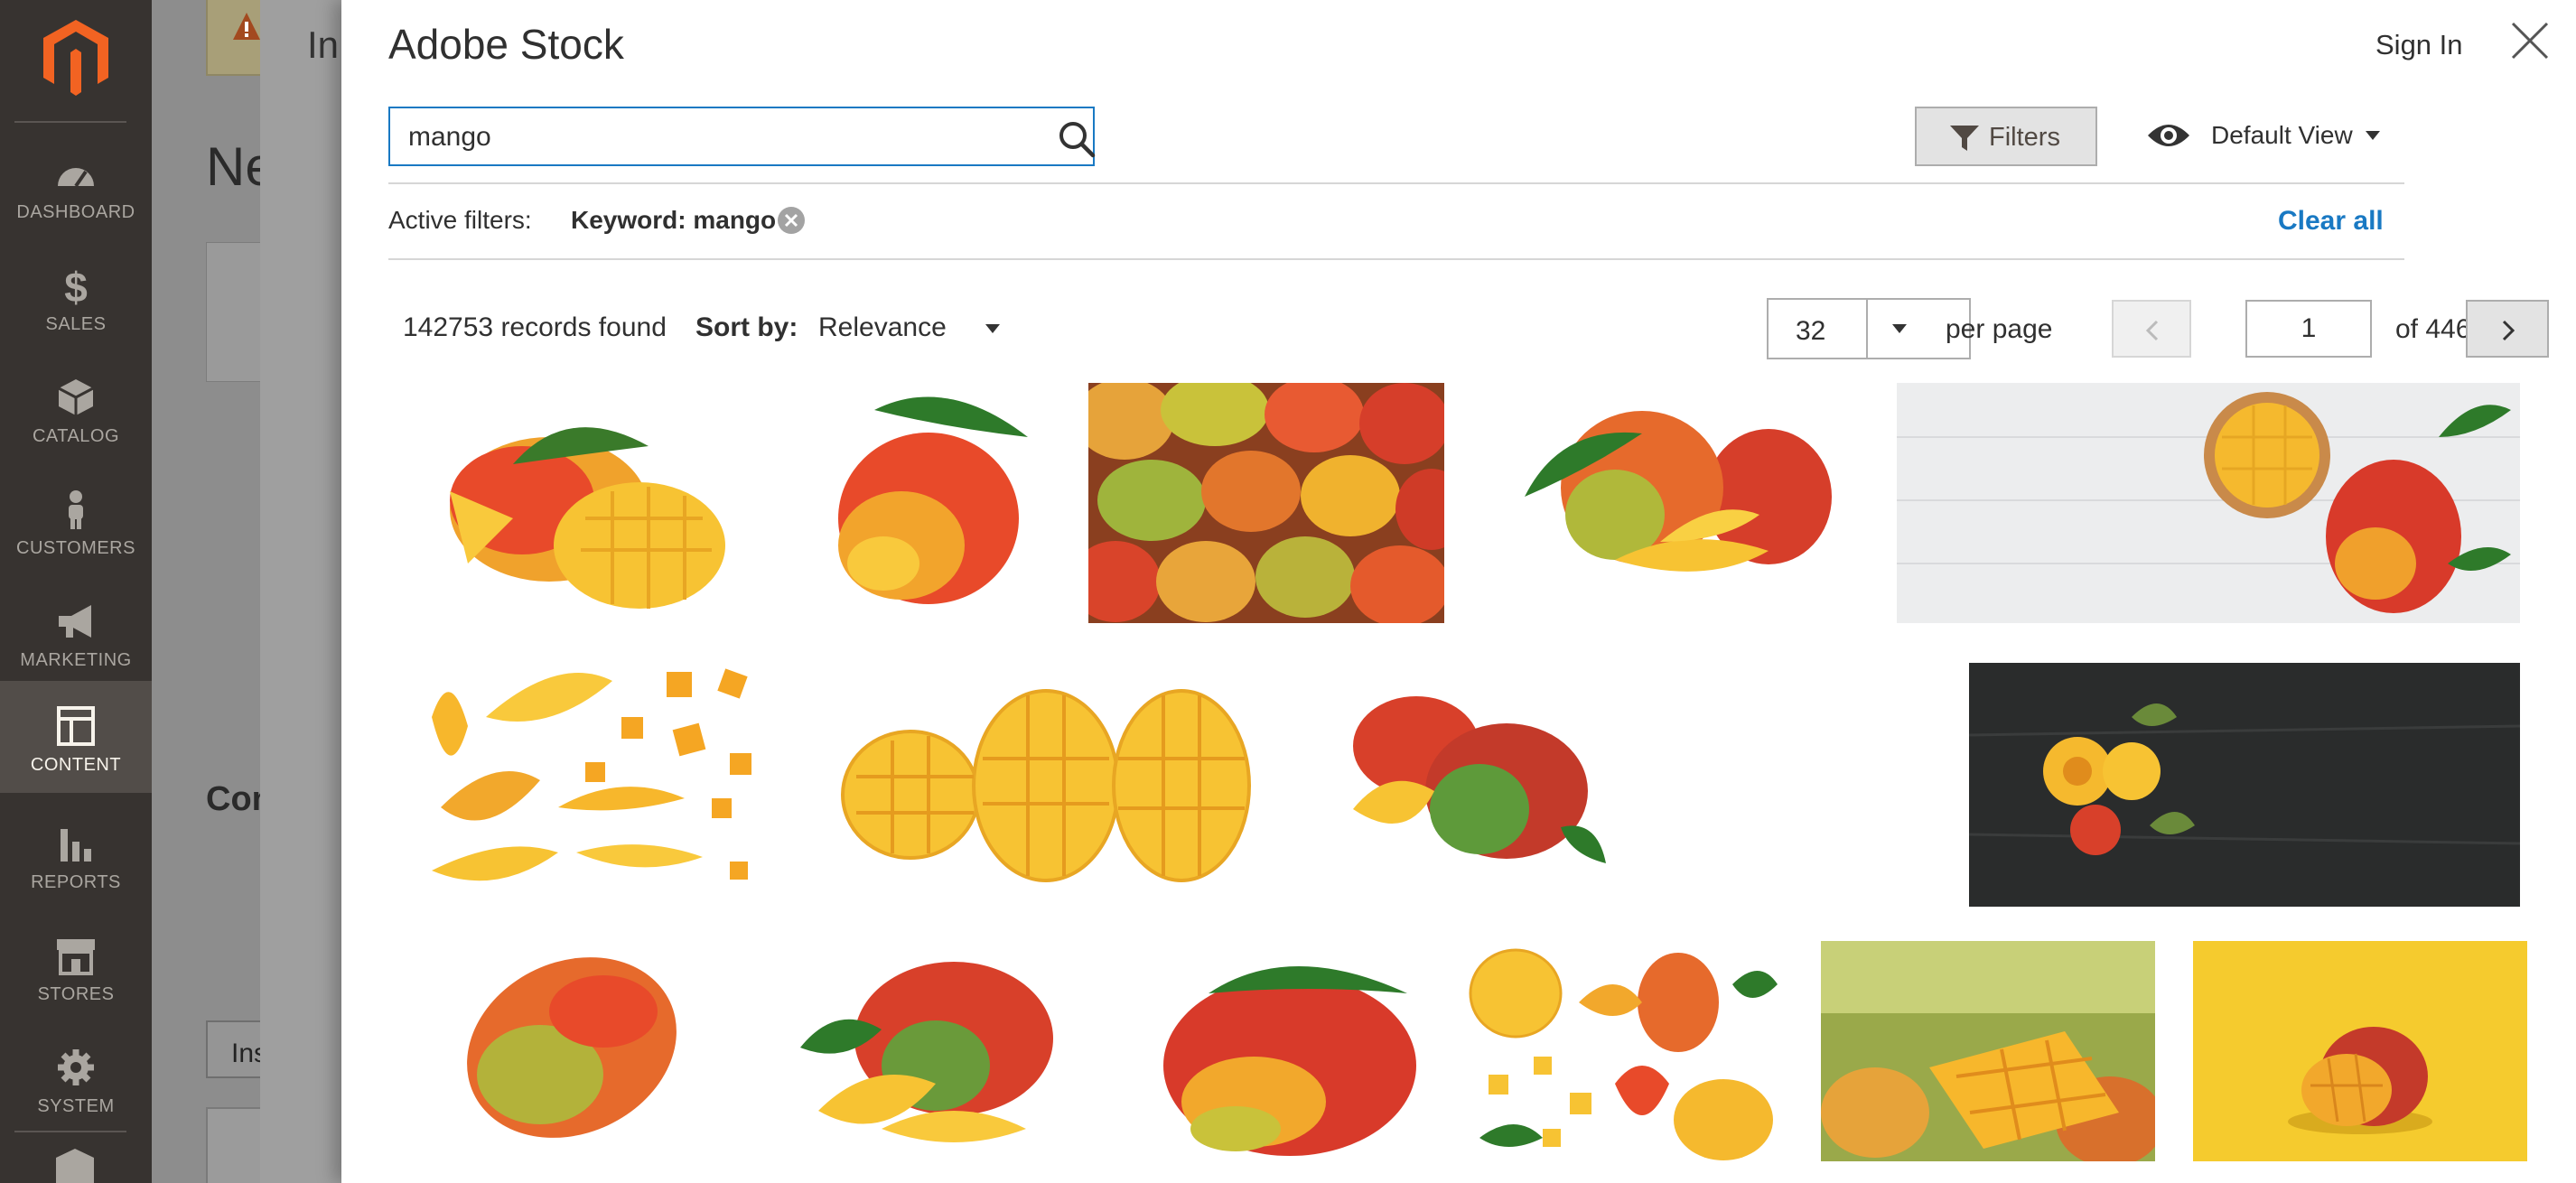  I want to click on sidebar-item-label: REPORTS, so click(76, 882).